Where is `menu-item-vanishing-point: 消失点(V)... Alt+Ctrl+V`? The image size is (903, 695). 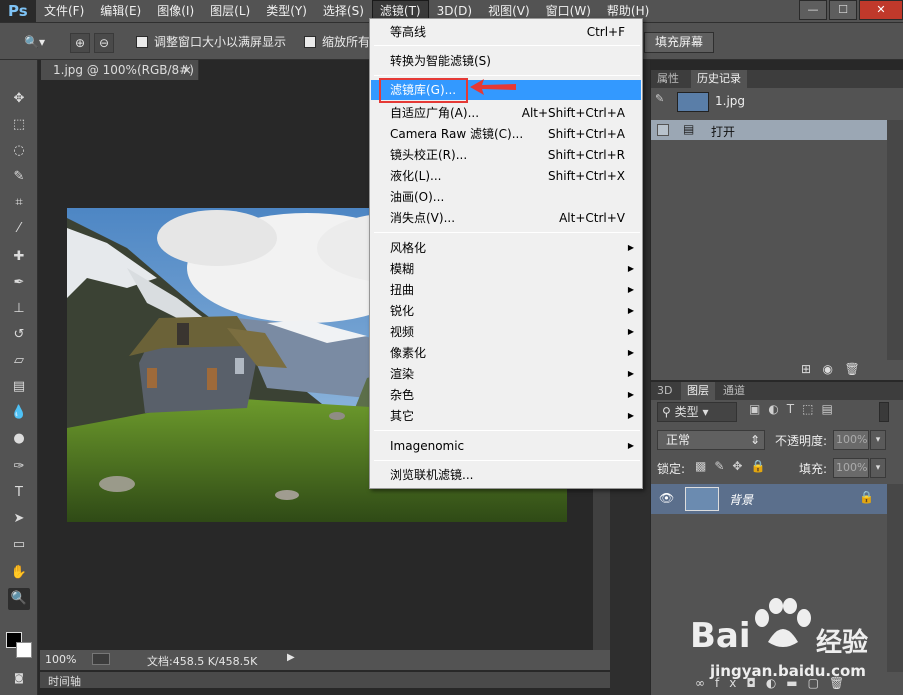
menu-item-vanishing-point: 消失点(V)... Alt+Ctrl+V is located at coordinates (506, 218).